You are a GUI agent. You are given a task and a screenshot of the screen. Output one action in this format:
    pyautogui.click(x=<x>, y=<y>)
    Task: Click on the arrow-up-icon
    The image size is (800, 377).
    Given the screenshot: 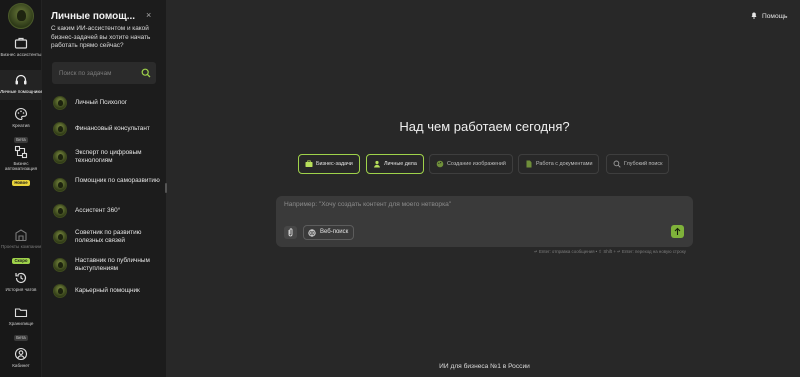 What is the action you would take?
    pyautogui.click(x=677, y=231)
    